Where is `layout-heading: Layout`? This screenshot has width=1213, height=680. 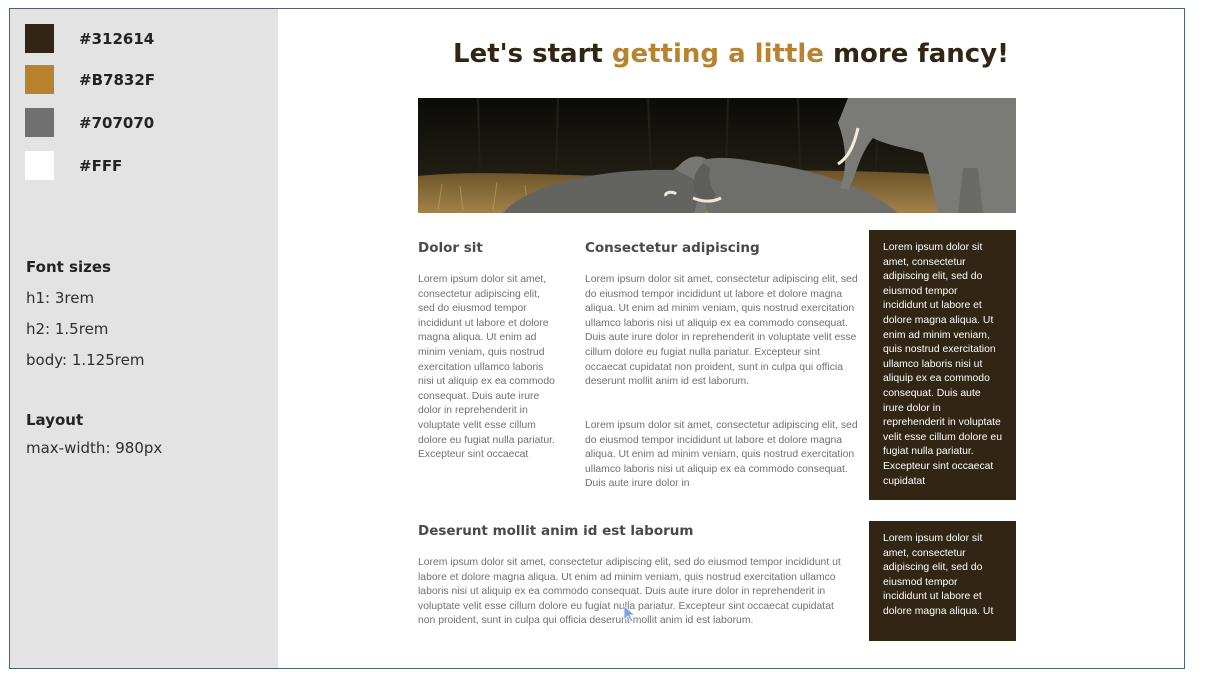 layout-heading: Layout is located at coordinates (55, 420).